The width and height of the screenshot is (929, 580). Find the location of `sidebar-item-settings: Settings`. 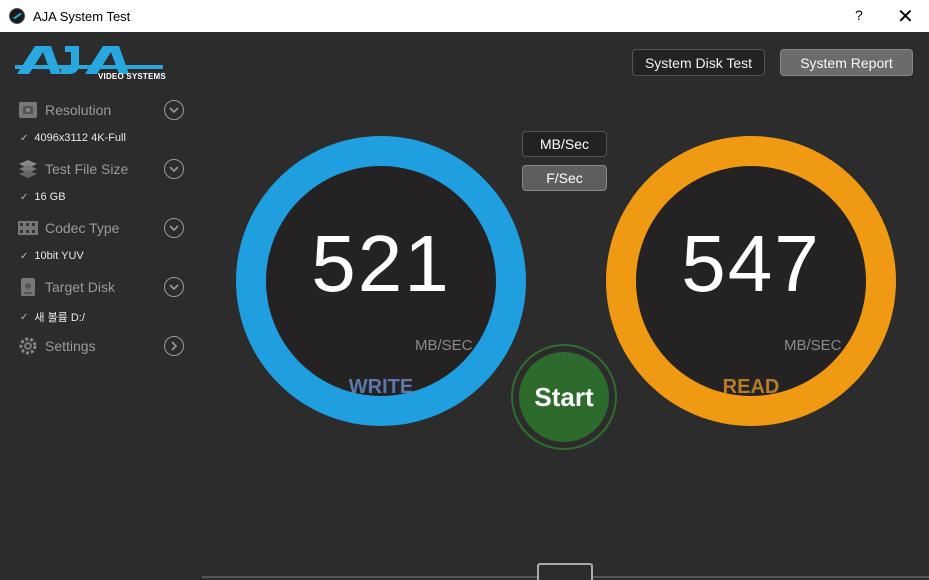

sidebar-item-settings: Settings is located at coordinates (56, 346).